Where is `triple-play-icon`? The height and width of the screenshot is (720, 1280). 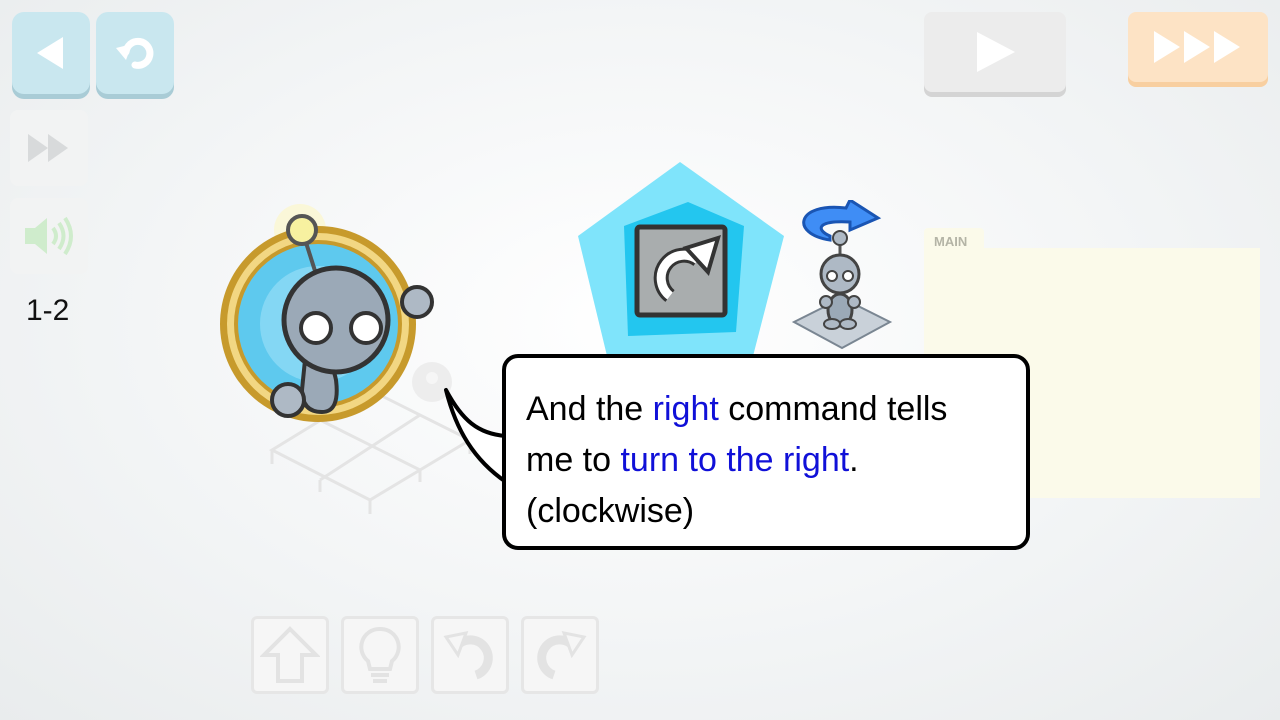
triple-play-icon is located at coordinates (1197, 47).